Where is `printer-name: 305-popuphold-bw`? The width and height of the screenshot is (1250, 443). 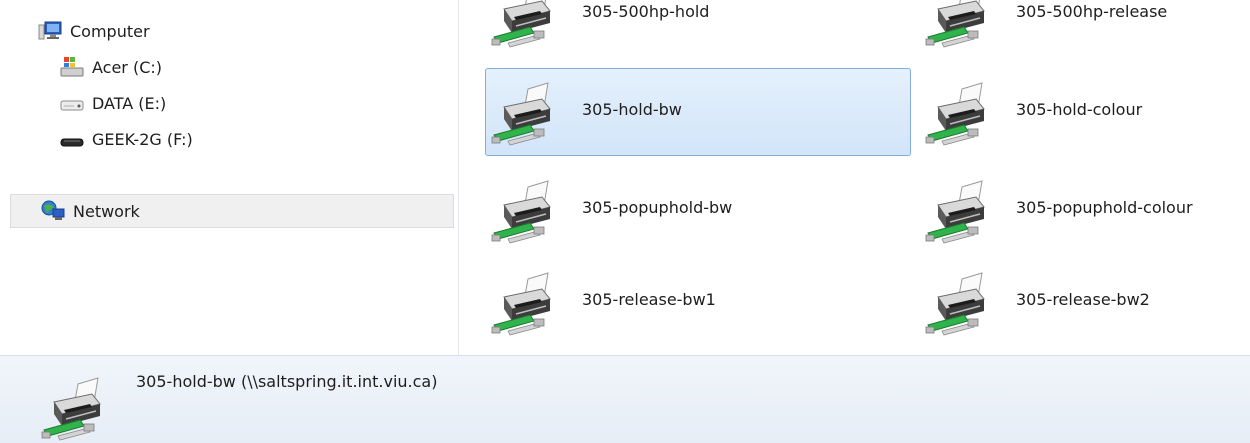 printer-name: 305-popuphold-bw is located at coordinates (657, 207).